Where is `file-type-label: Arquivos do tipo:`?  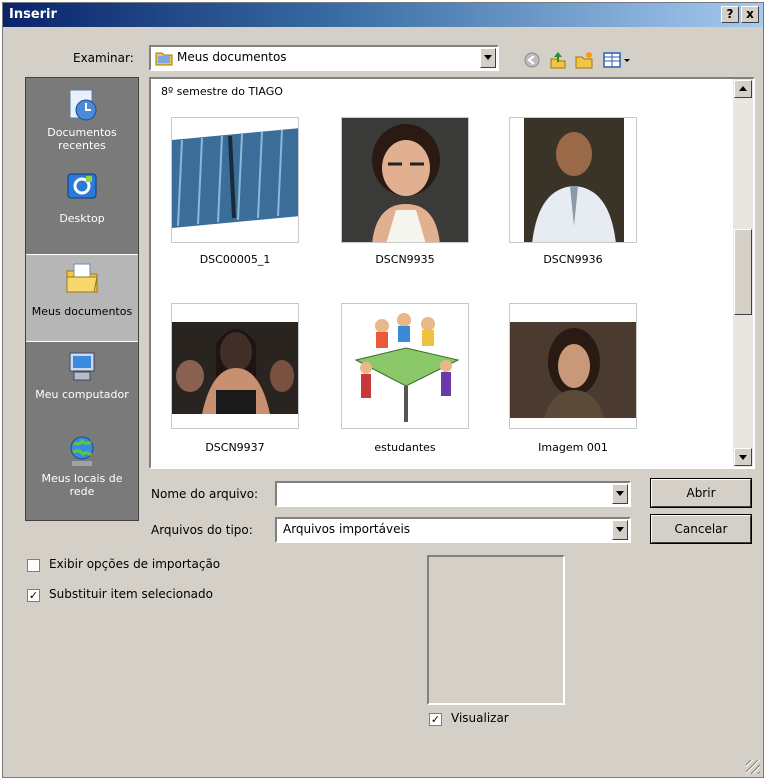
file-type-label: Arquivos do tipo: is located at coordinates (202, 530).